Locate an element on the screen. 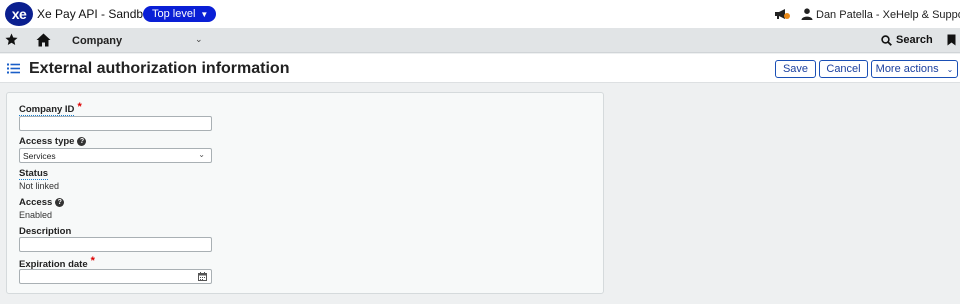 The image size is (960, 304). user-icon is located at coordinates (807, 14).